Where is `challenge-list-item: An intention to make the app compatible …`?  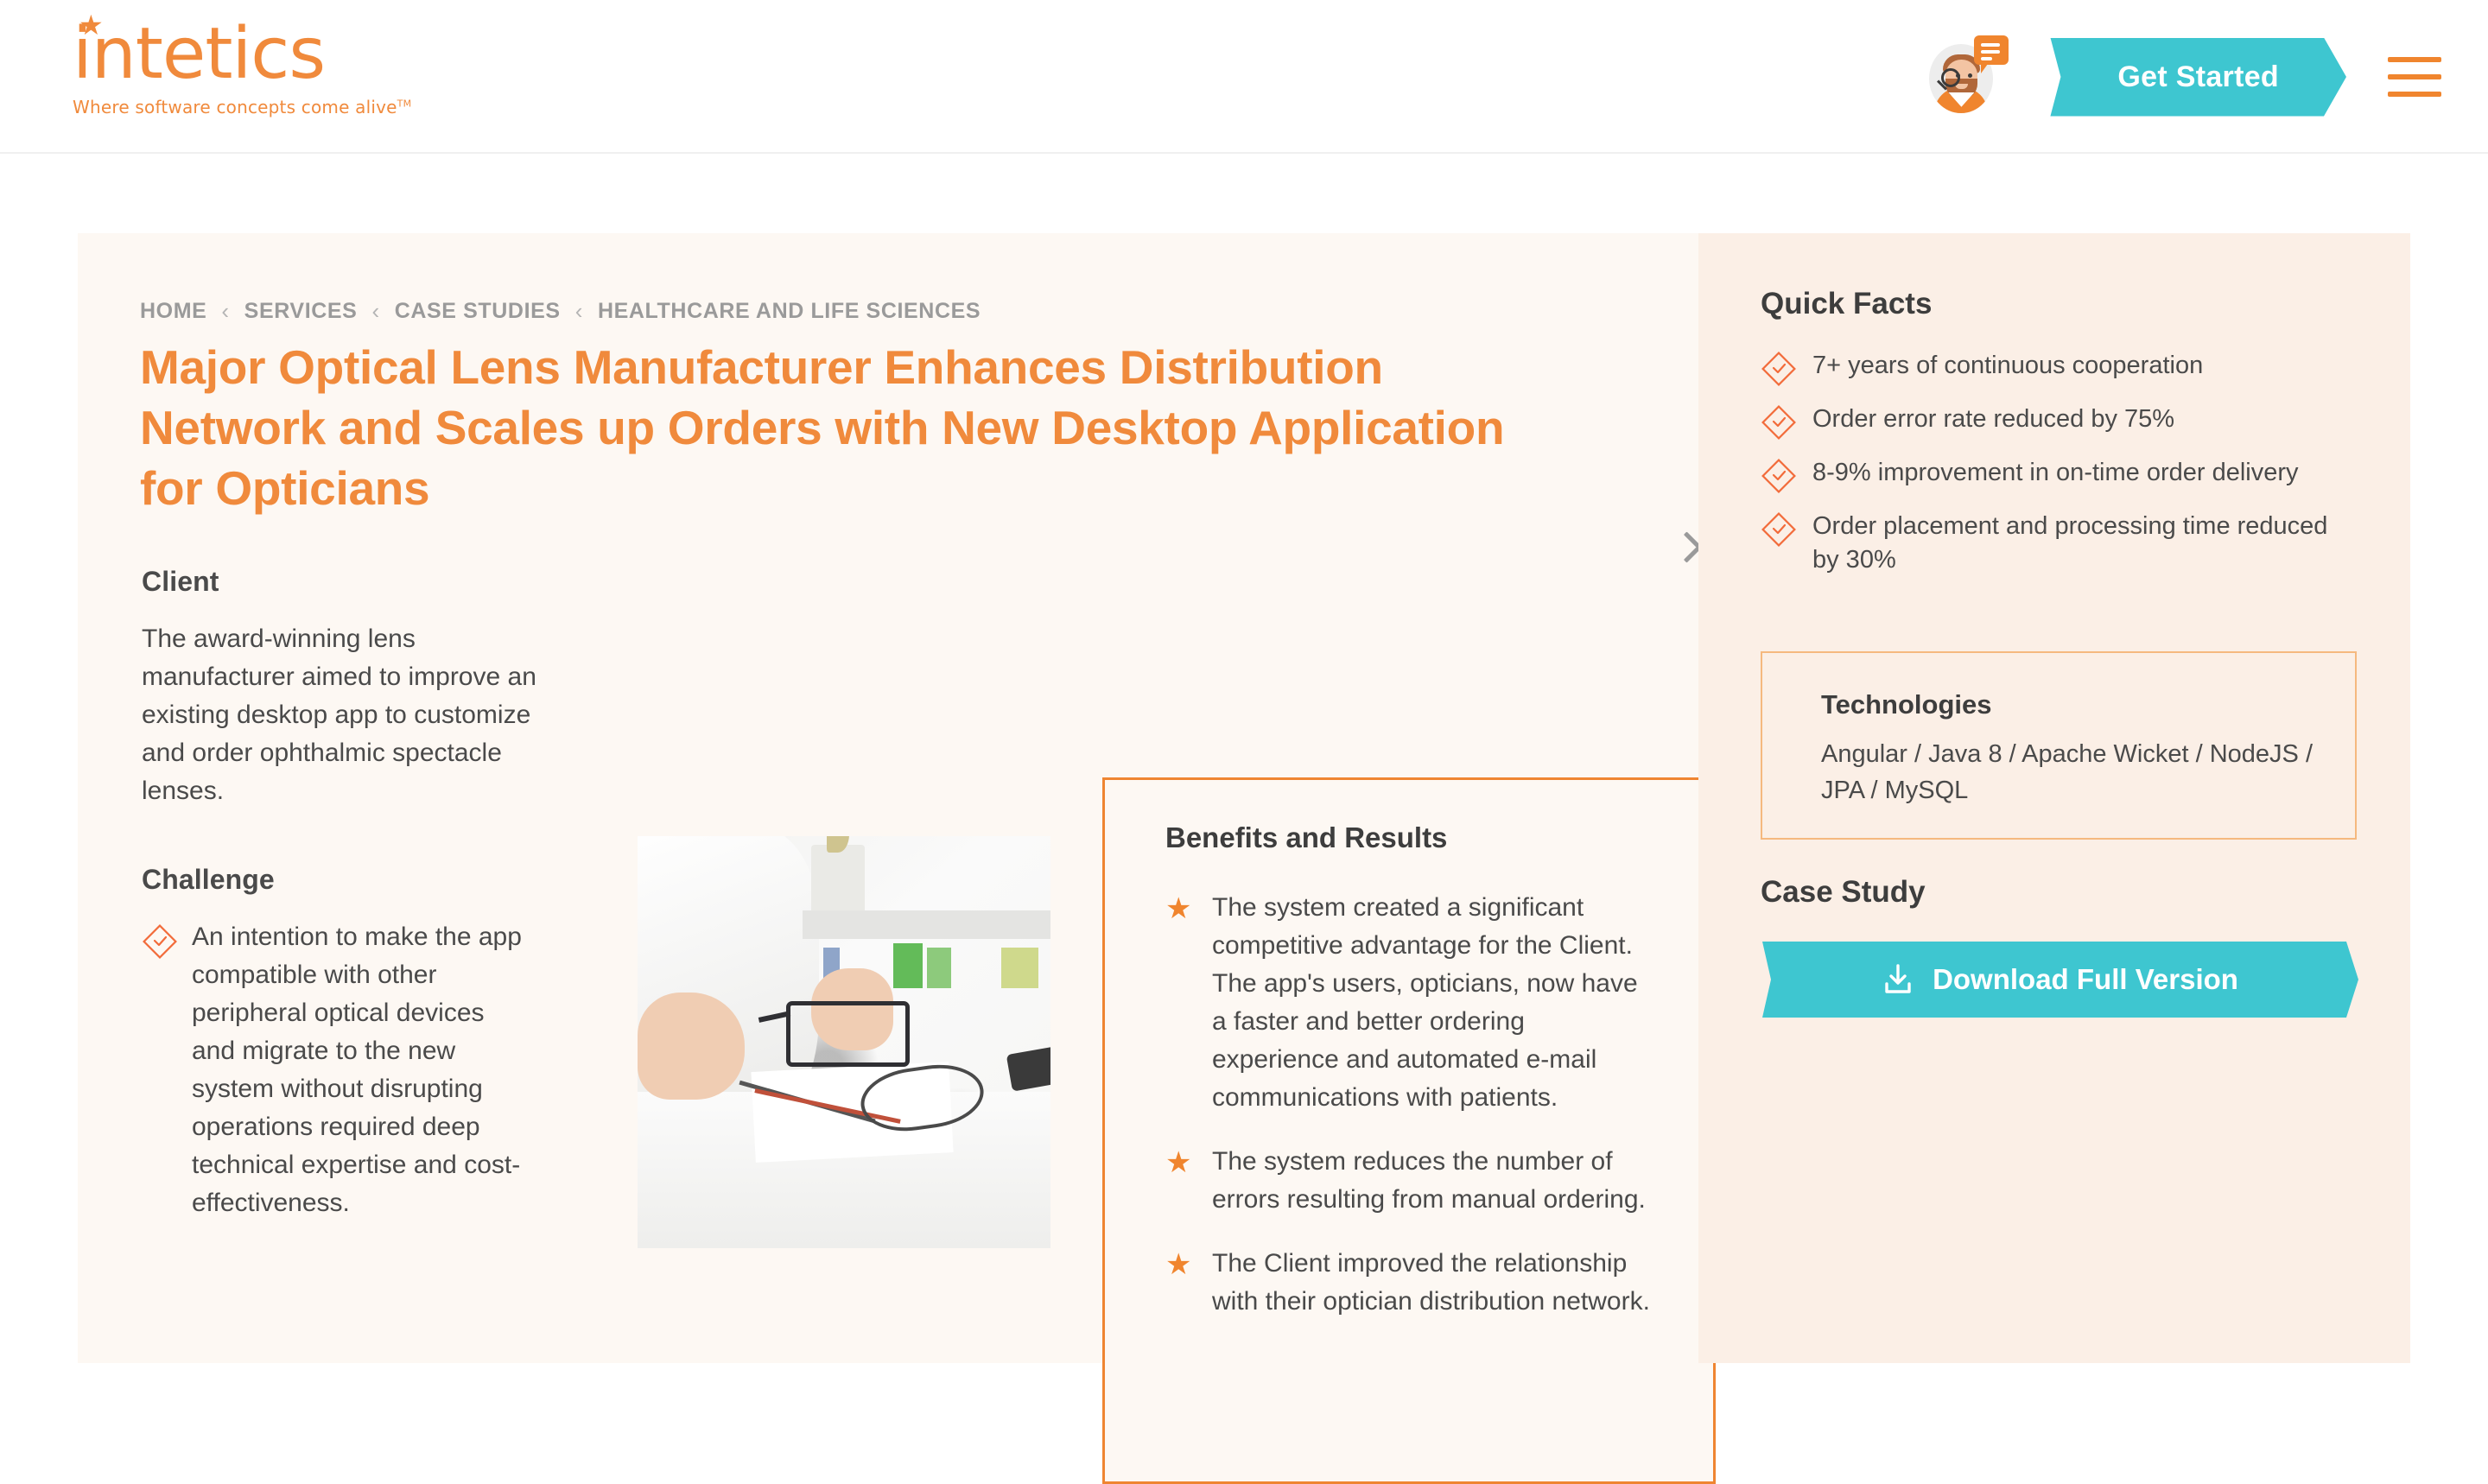
challenge-list-item: An intention to make the app compatible … is located at coordinates (342, 1070).